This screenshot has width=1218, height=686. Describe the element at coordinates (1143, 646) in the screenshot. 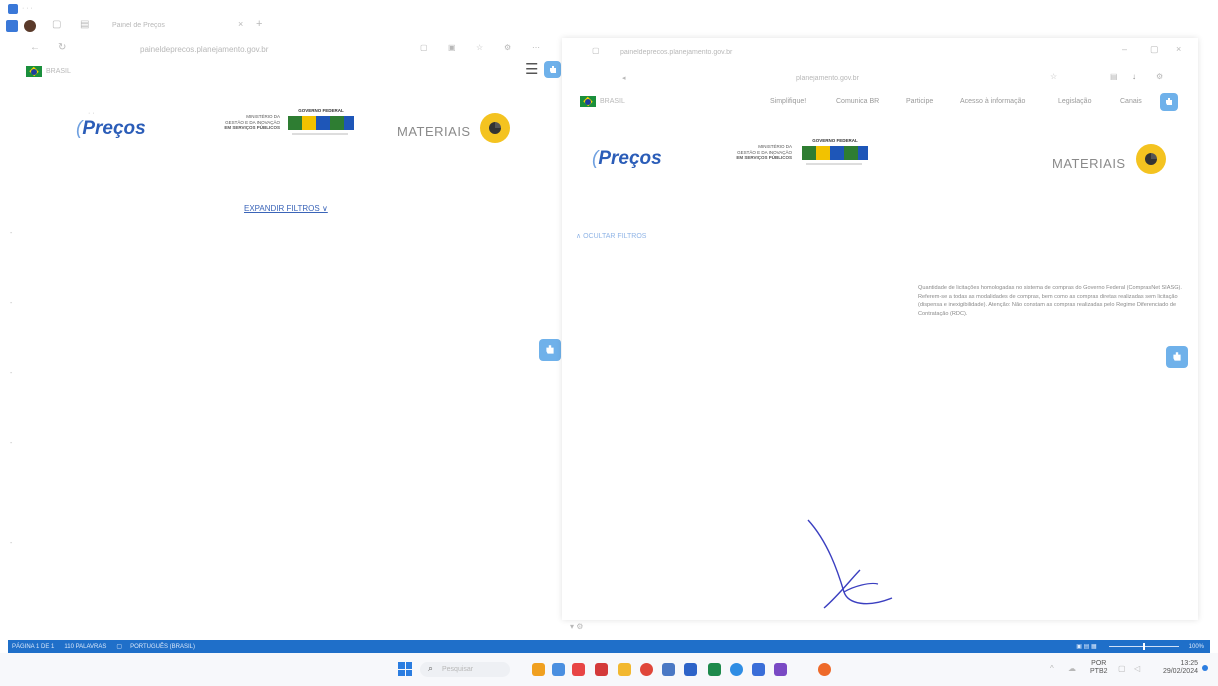

I see `zoom-slider` at that location.